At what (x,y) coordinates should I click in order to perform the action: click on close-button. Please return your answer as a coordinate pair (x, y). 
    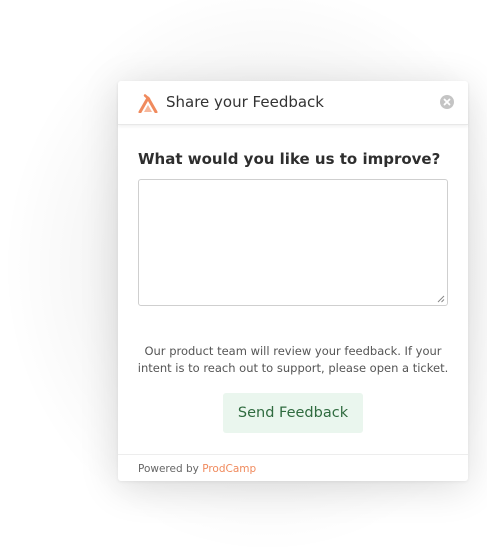
    Looking at the image, I should click on (447, 102).